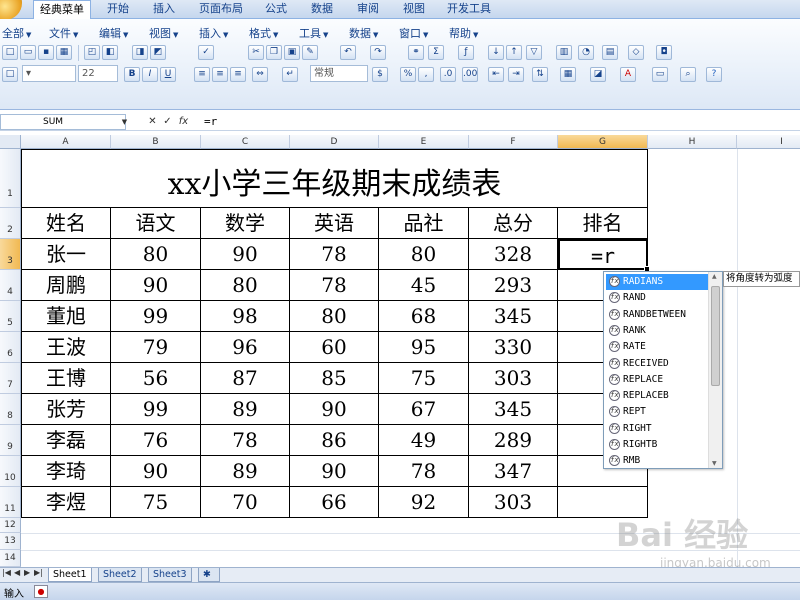 The height and width of the screenshot is (600, 800). What do you see at coordinates (424, 142) in the screenshot?
I see `column-header-e: E` at bounding box center [424, 142].